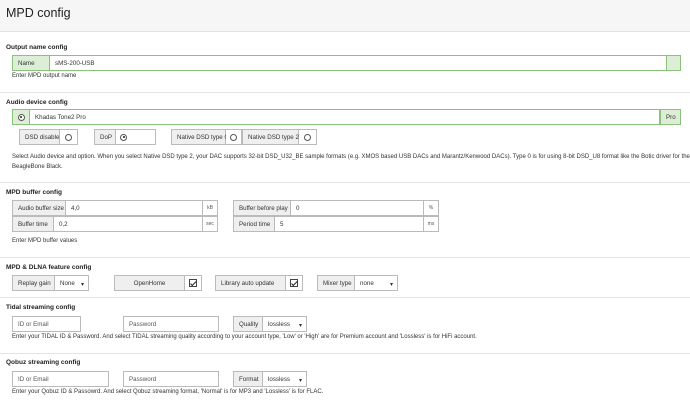  Describe the element at coordinates (44, 76) in the screenshot. I see `output-name-help: Enter MPD output name` at that location.